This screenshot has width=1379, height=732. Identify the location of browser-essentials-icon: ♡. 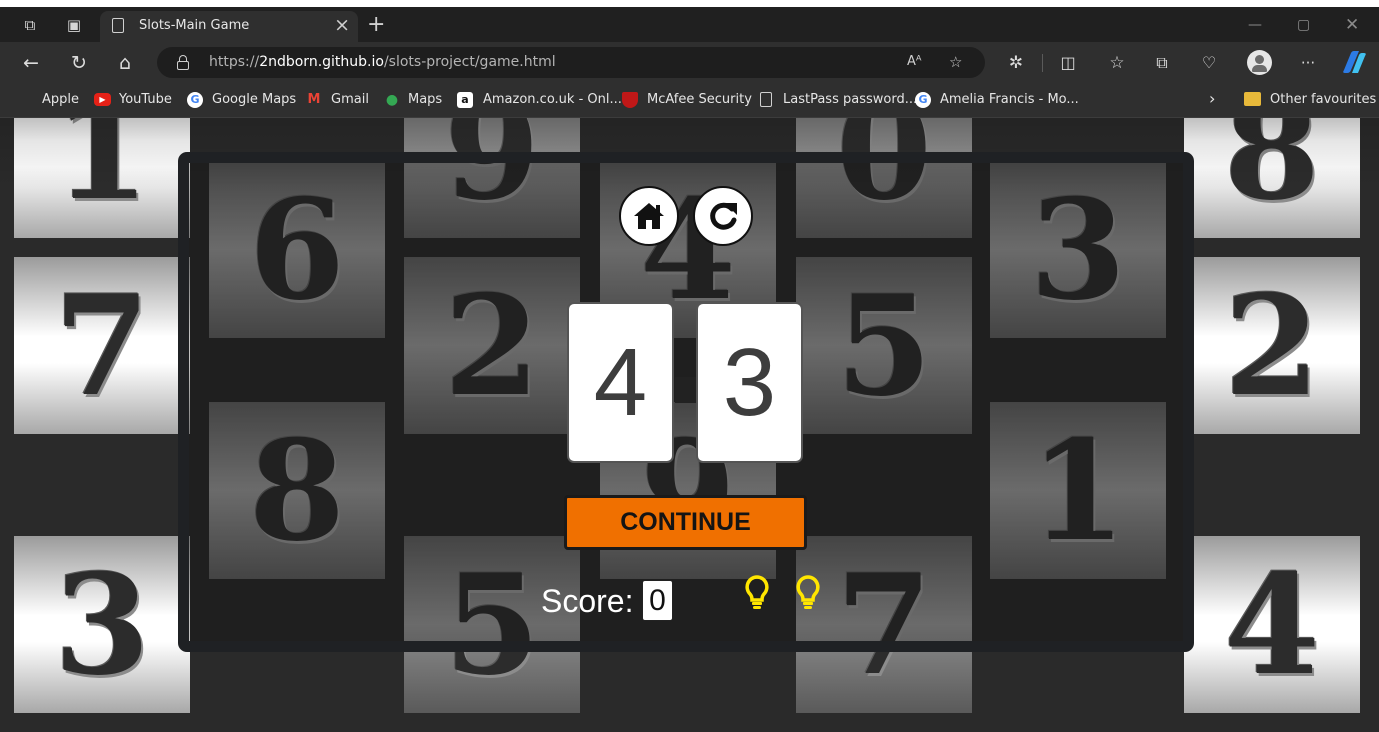
(1209, 63).